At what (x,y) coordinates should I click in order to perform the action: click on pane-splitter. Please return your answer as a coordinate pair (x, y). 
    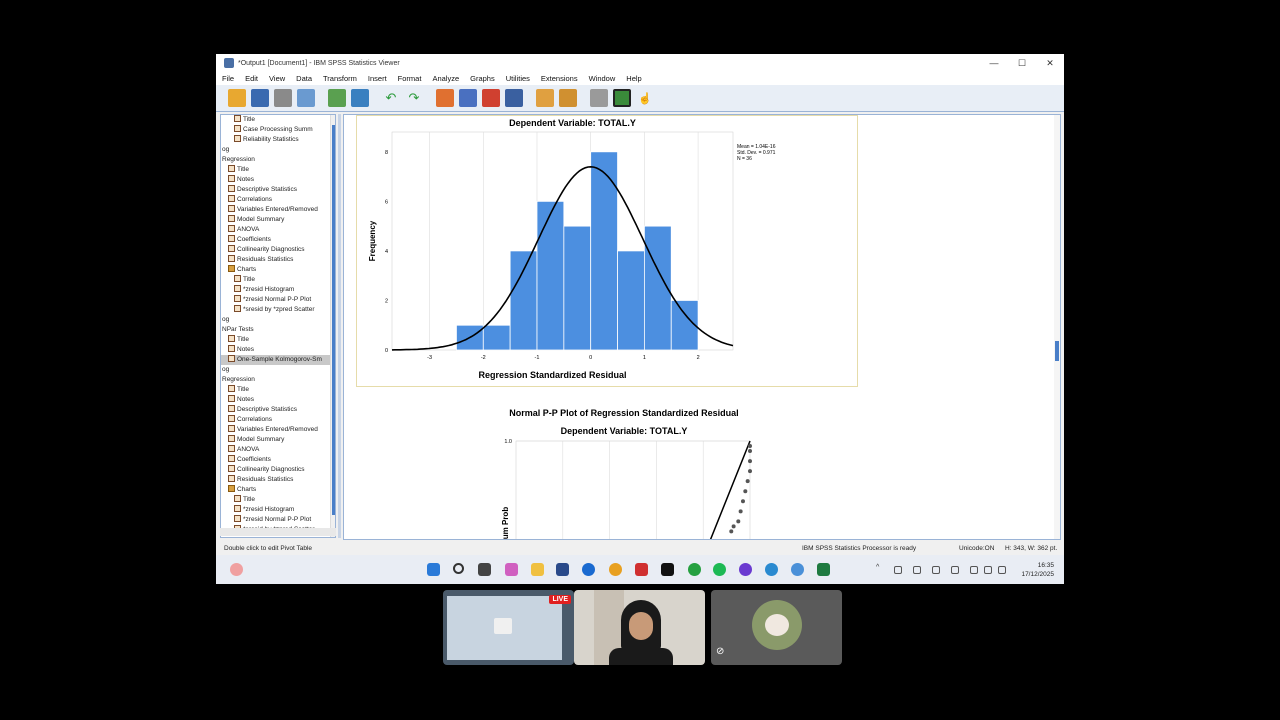
    Looking at the image, I should click on (339, 326).